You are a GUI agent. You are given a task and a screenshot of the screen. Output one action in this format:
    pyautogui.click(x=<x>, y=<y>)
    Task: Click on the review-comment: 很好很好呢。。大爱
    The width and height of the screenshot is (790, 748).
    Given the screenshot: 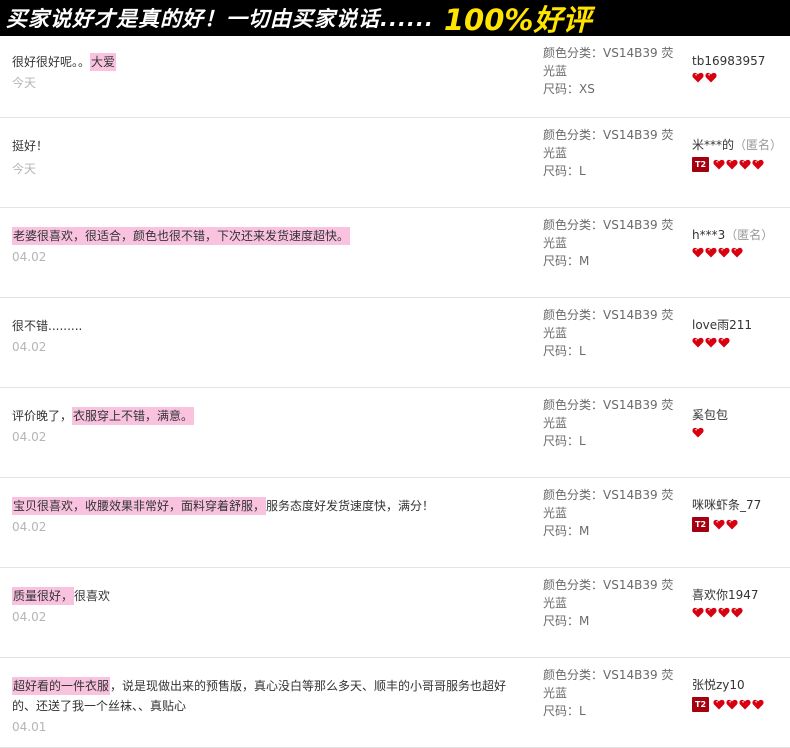 What is the action you would take?
    pyautogui.click(x=262, y=62)
    